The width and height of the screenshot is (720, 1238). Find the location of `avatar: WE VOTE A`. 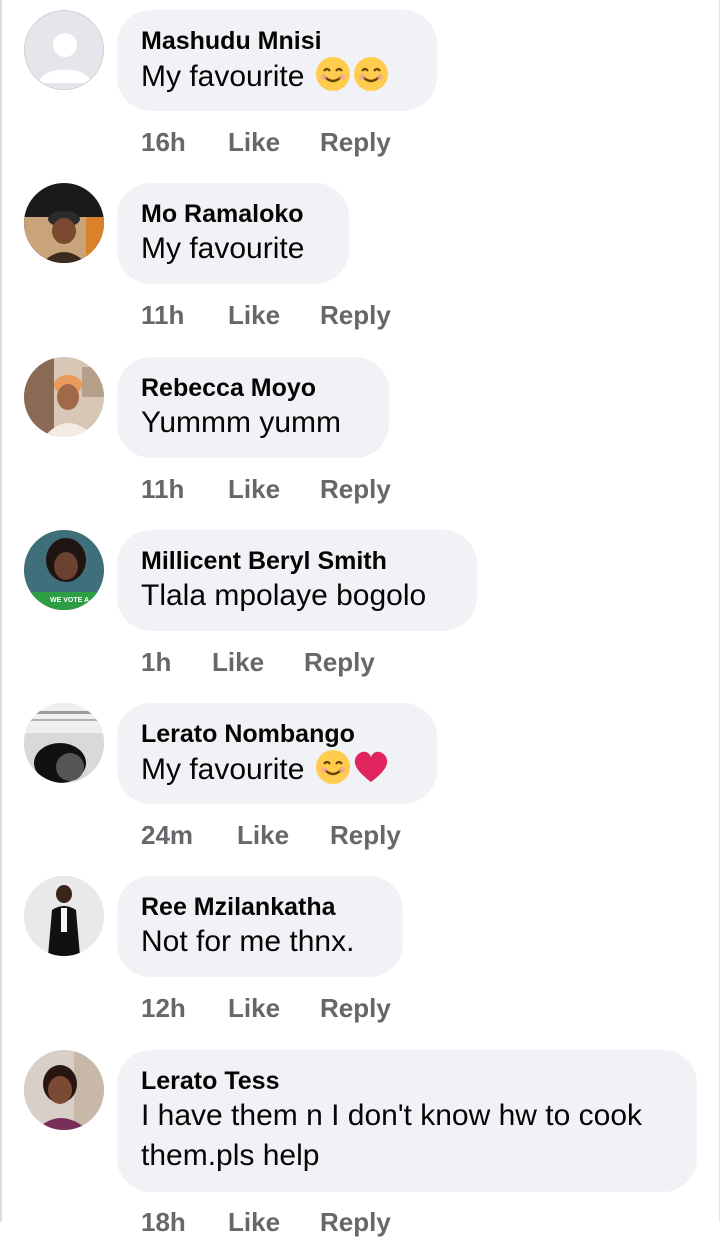

avatar: WE VOTE A is located at coordinates (64, 570).